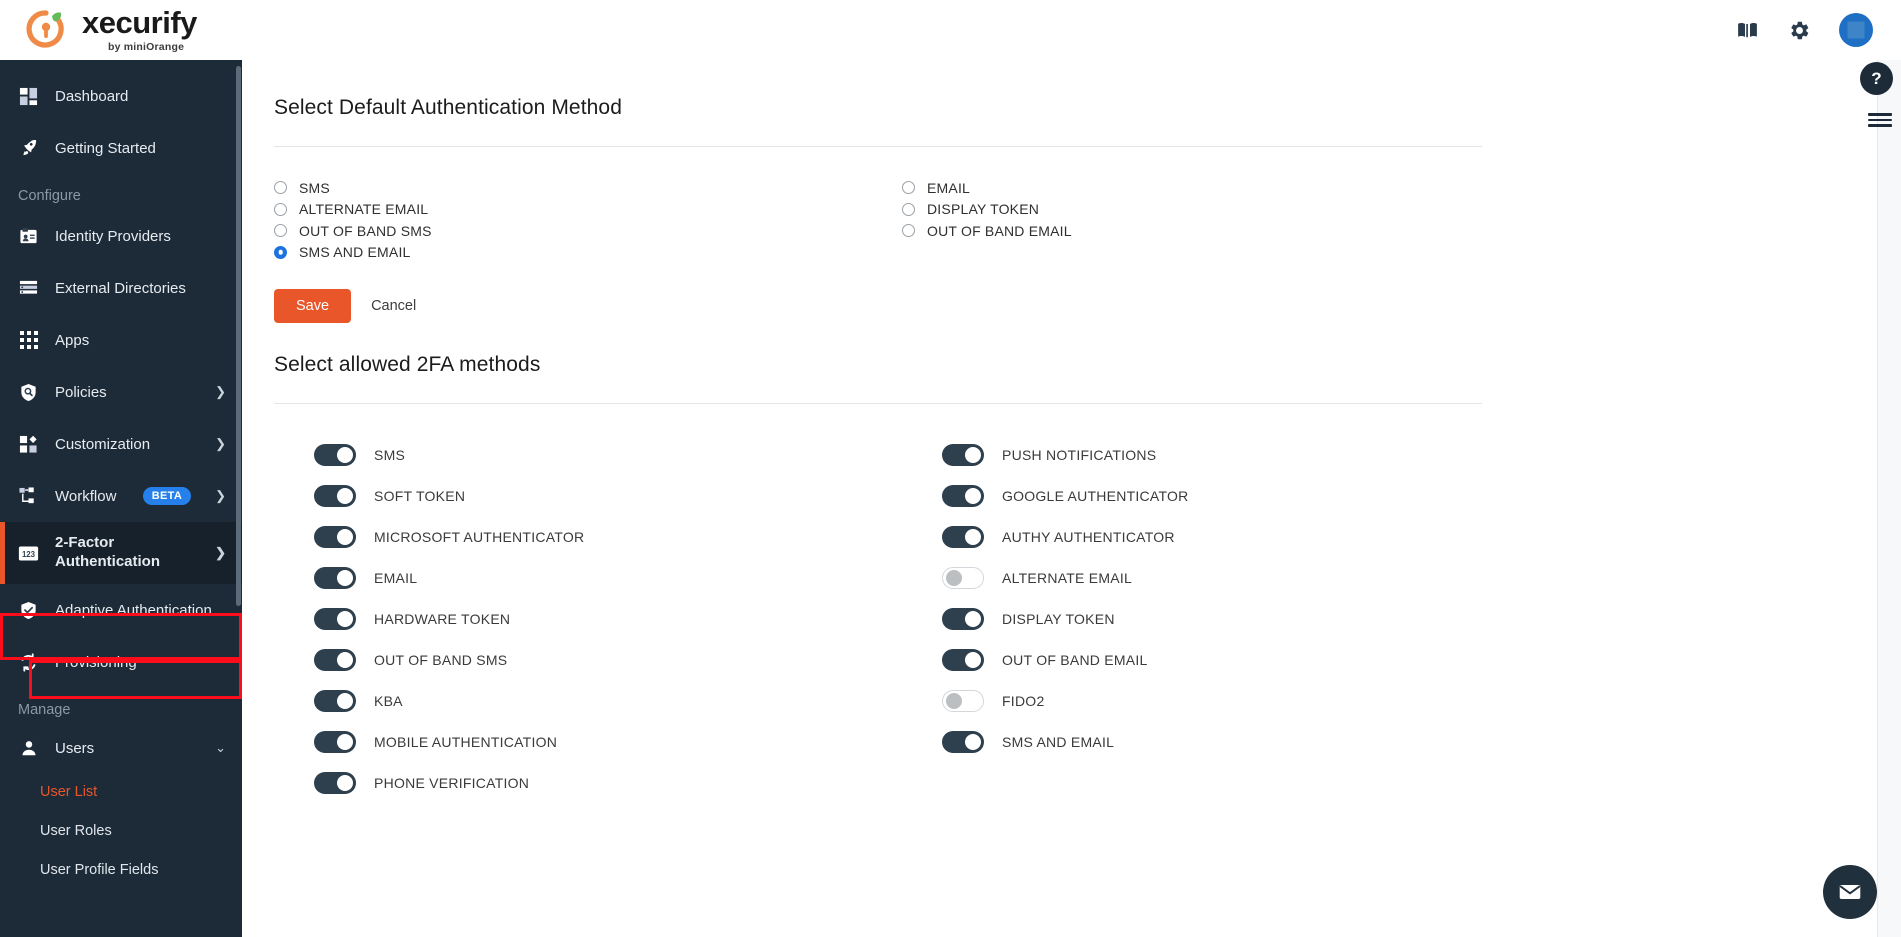  Describe the element at coordinates (963, 700) in the screenshot. I see `toggle-fido2` at that location.